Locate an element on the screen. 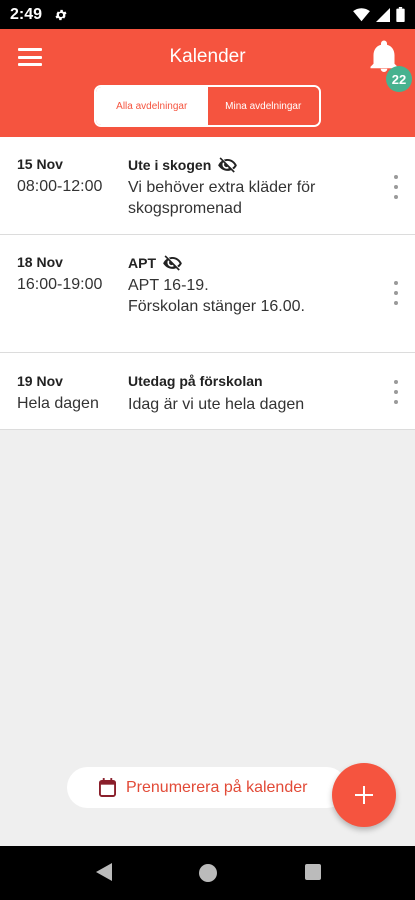 This screenshot has width=415, height=900. status-bar: 2:49 is located at coordinates (207, 14).